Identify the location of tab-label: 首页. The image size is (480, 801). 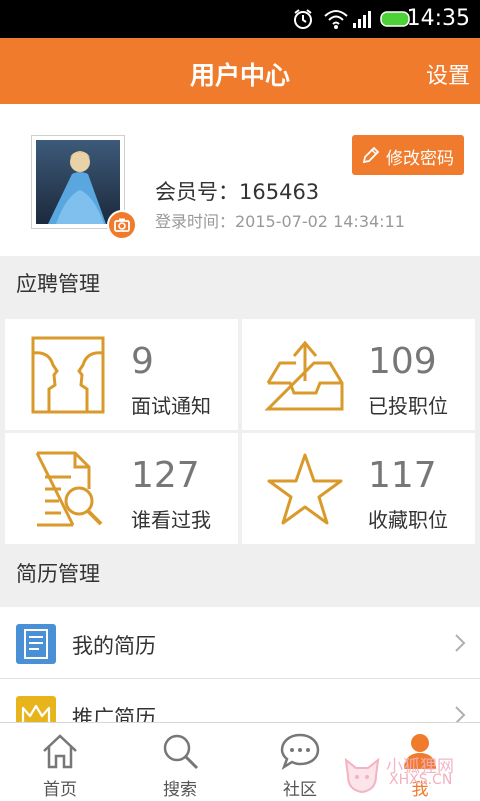
(60, 790).